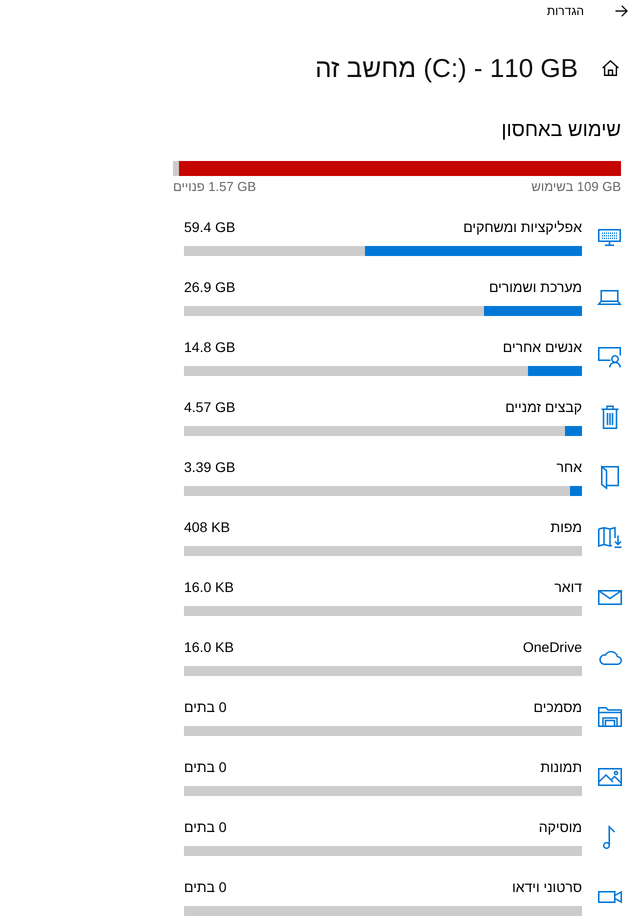  Describe the element at coordinates (535, 287) in the screenshot. I see `category-label: מערכת ושמורים` at that location.